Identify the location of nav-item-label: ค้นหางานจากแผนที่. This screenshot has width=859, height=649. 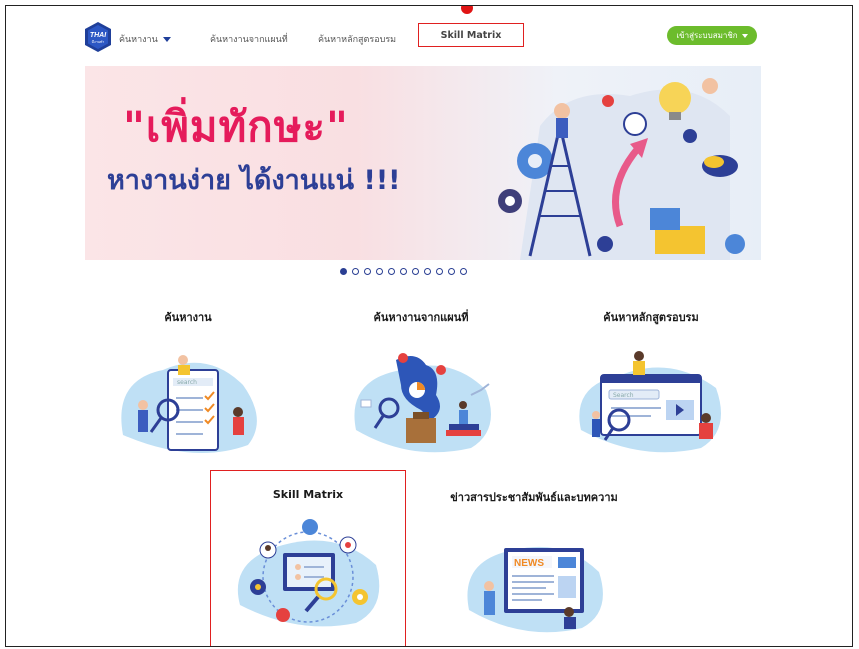
(249, 40).